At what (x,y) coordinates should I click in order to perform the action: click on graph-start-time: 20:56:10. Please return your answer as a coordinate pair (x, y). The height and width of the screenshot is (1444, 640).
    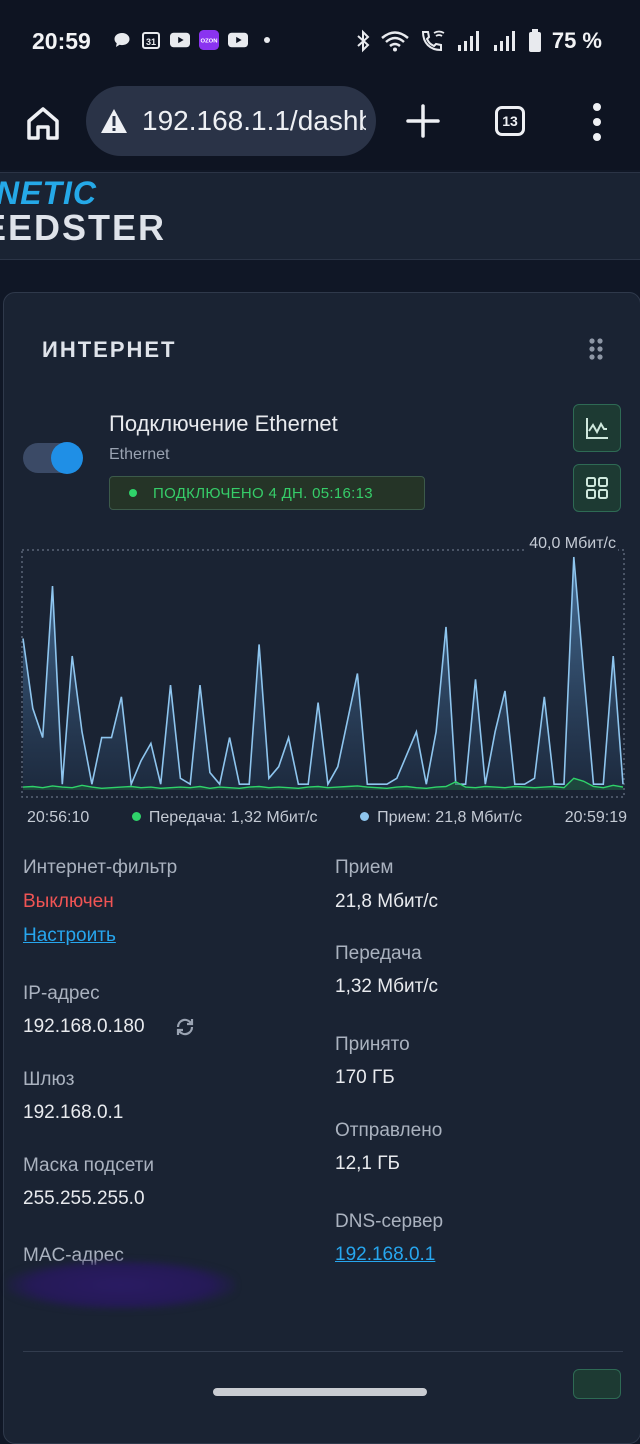
    Looking at the image, I should click on (58, 817).